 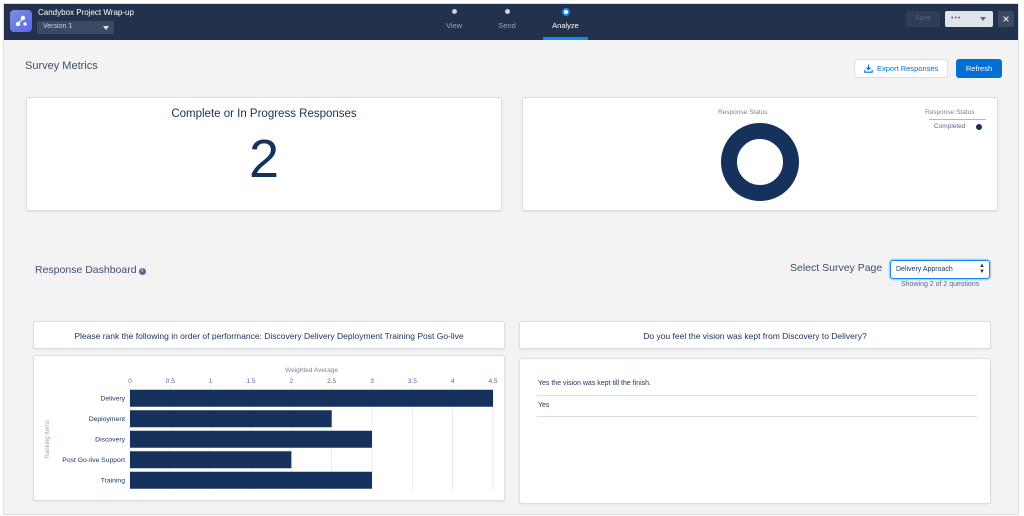 What do you see at coordinates (979, 68) in the screenshot?
I see `refresh-button: Refresh` at bounding box center [979, 68].